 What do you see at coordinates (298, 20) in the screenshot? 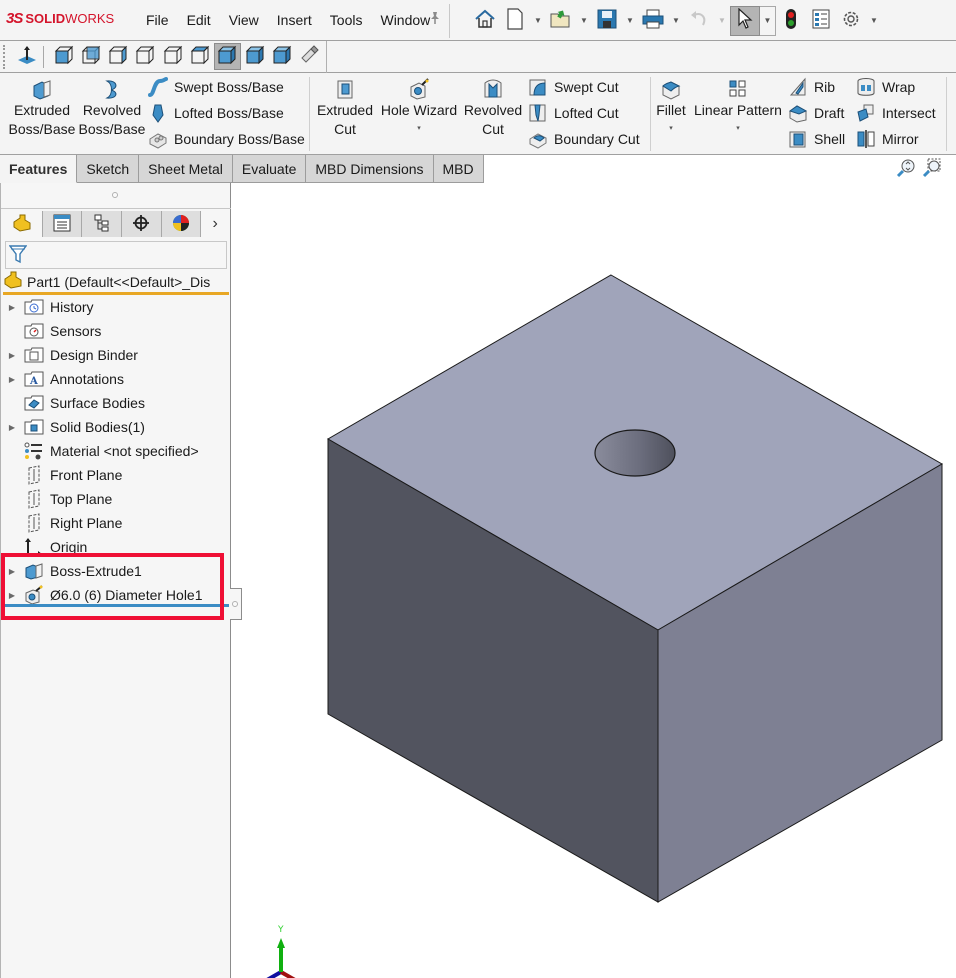
I see `menu-insert: Insert` at bounding box center [298, 20].